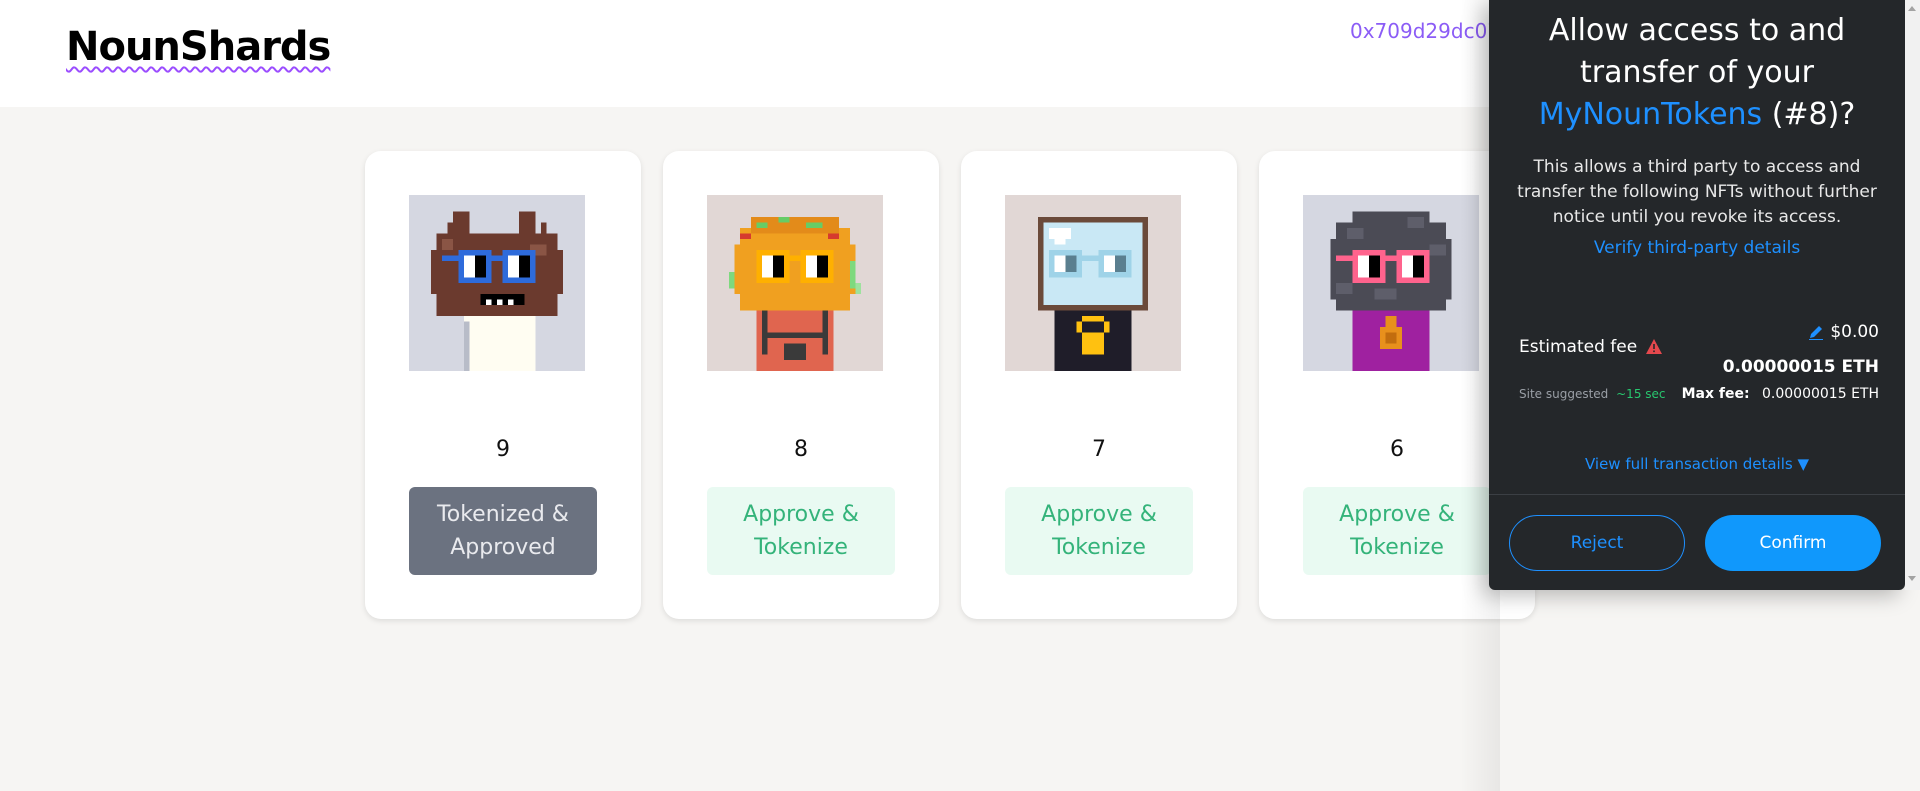  I want to click on noun-card: 7 Approve & Tokenize, so click(1099, 385).